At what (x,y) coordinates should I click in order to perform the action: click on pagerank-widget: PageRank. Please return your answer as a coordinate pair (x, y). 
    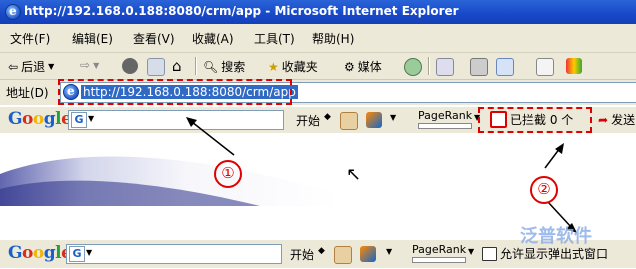
    Looking at the image, I should click on (439, 253).